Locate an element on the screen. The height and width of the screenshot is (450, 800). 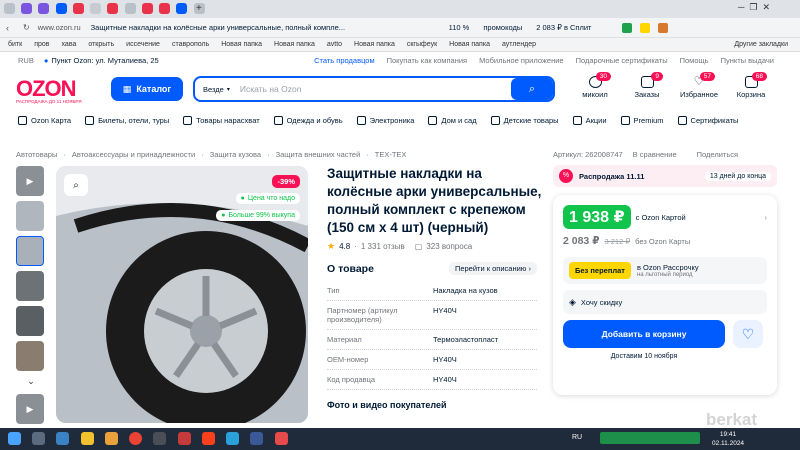
tray-icons is located at coordinates (650, 438).